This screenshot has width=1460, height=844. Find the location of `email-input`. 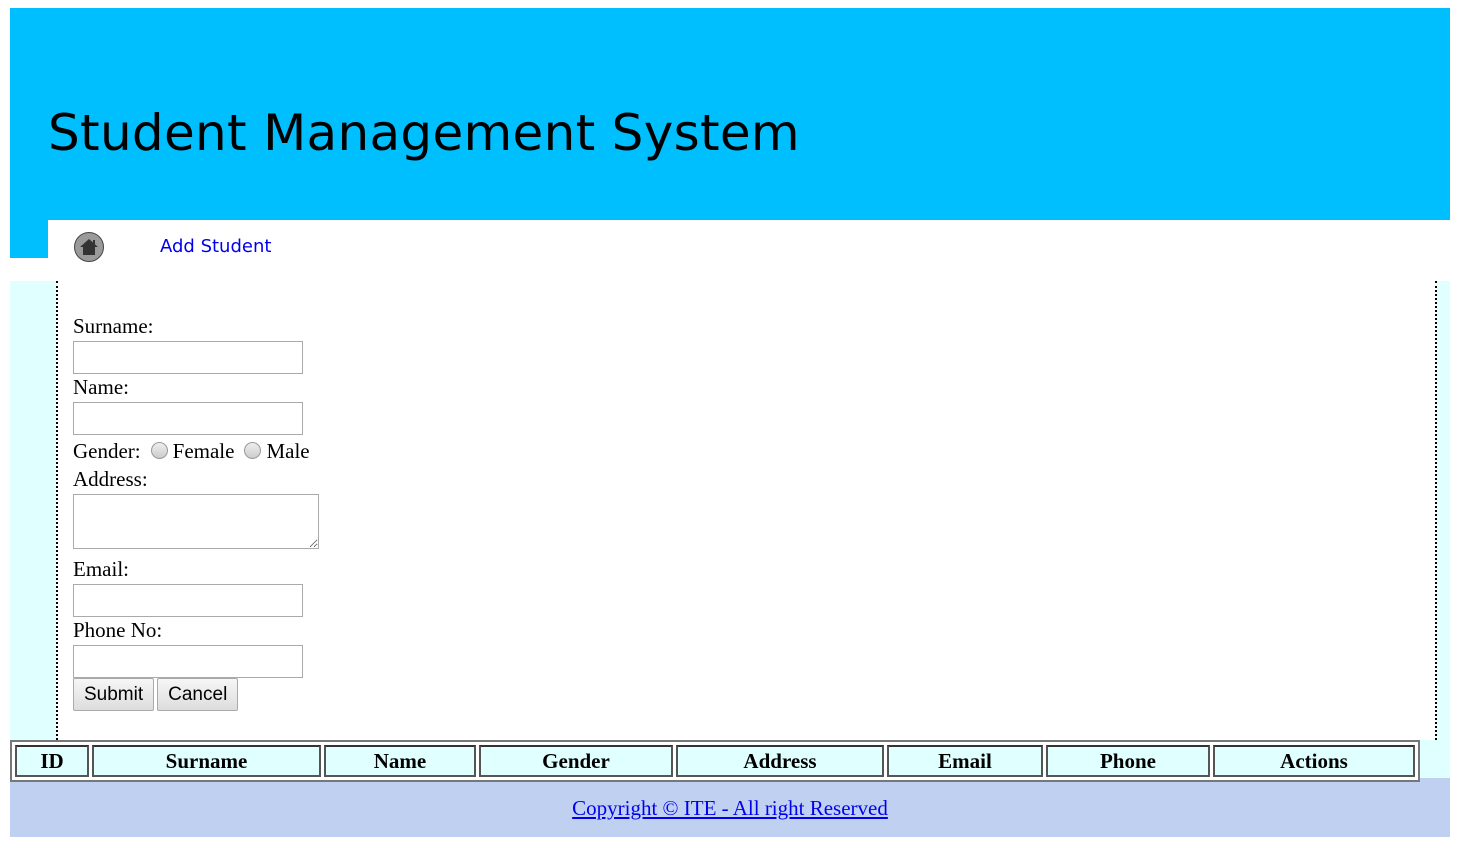

email-input is located at coordinates (188, 600).